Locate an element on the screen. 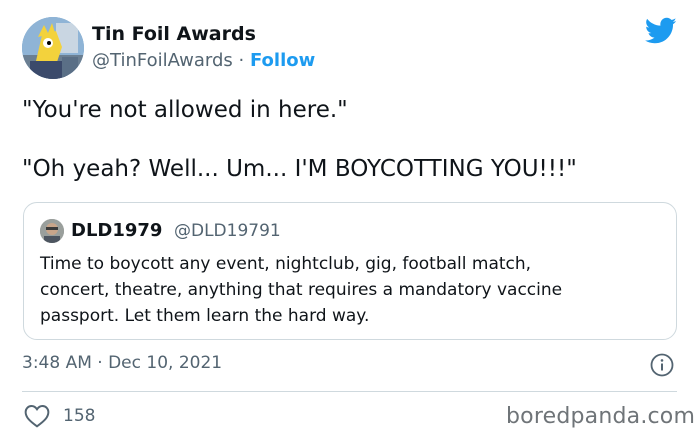  tweet-timestamp: 3:48 AM · Dec 10, 2021 is located at coordinates (122, 363).